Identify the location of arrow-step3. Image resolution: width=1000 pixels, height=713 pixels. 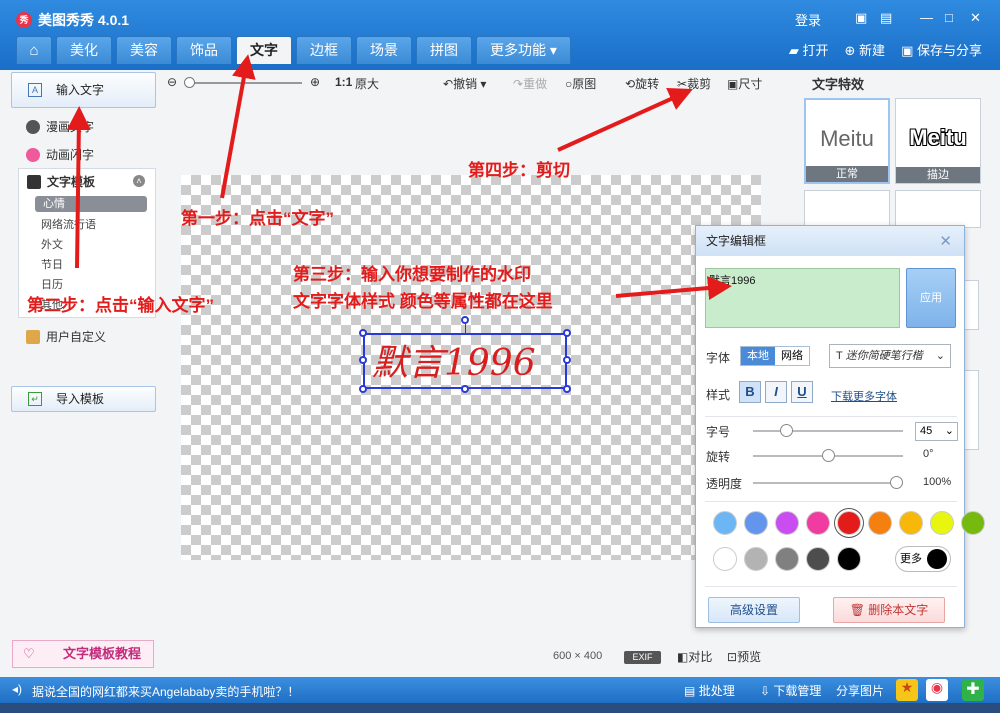
(673, 288).